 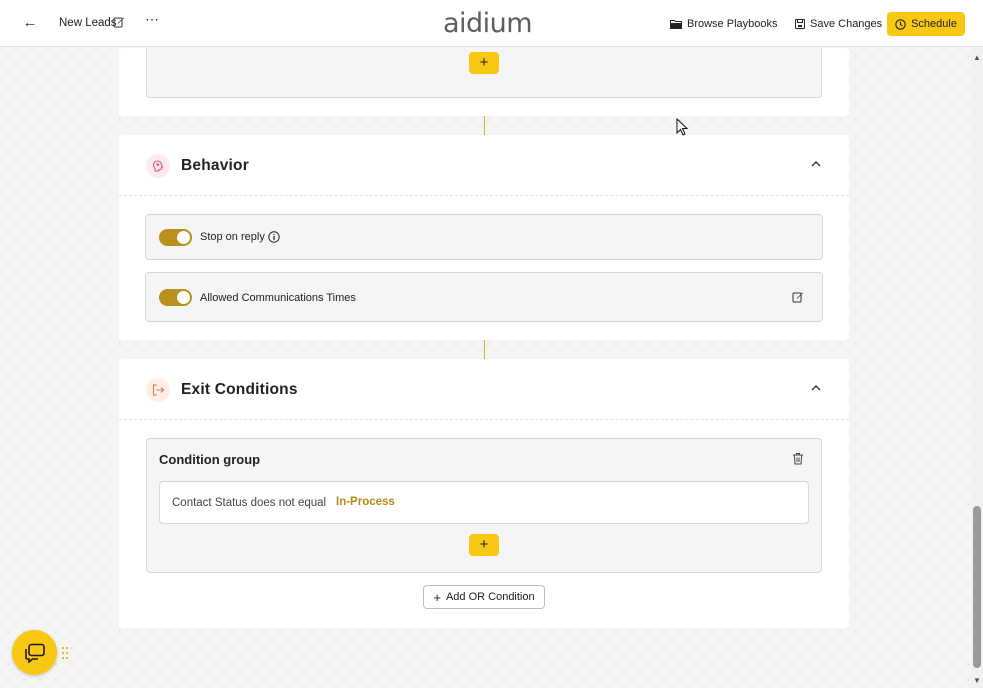 I want to click on stop-on-reply-toggle, so click(x=175, y=237).